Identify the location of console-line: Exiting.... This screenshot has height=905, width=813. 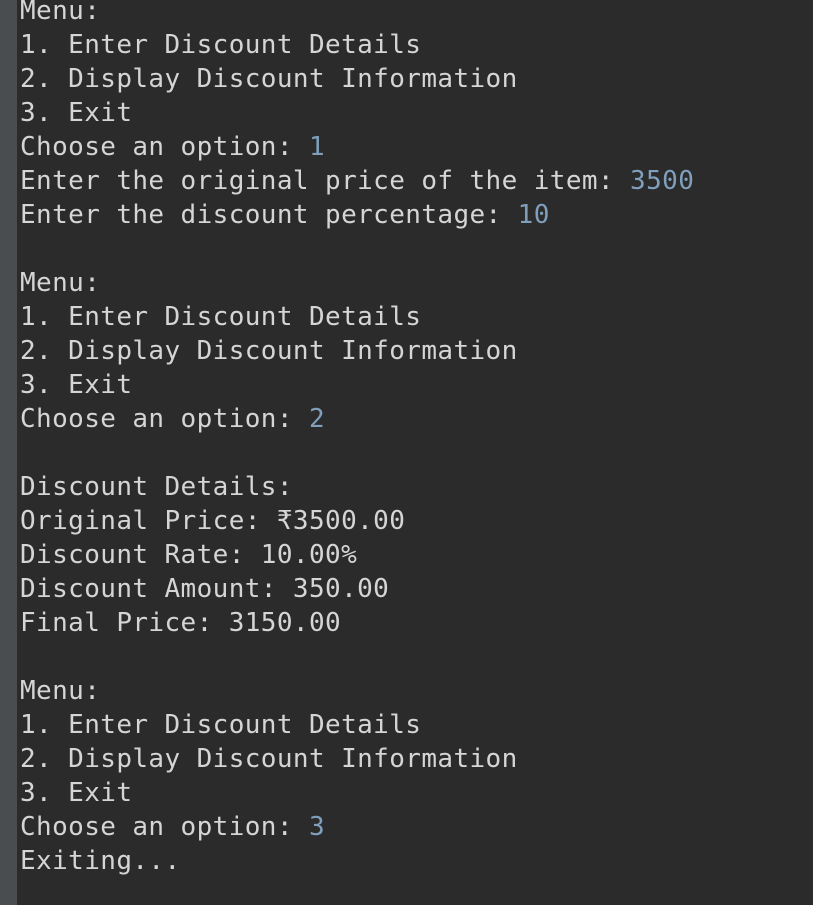
(416, 861).